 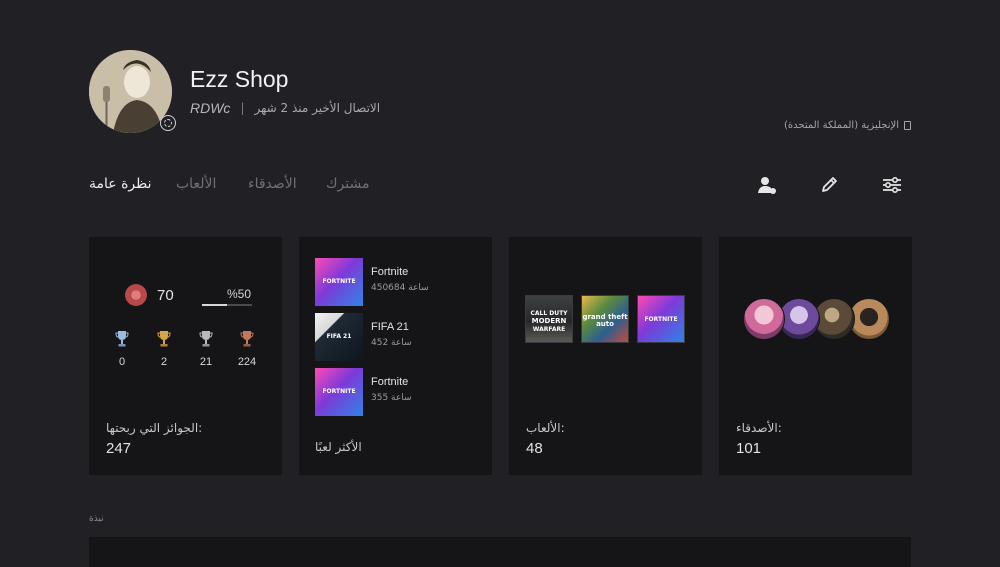 I want to click on profile-avatar, so click(x=132, y=91).